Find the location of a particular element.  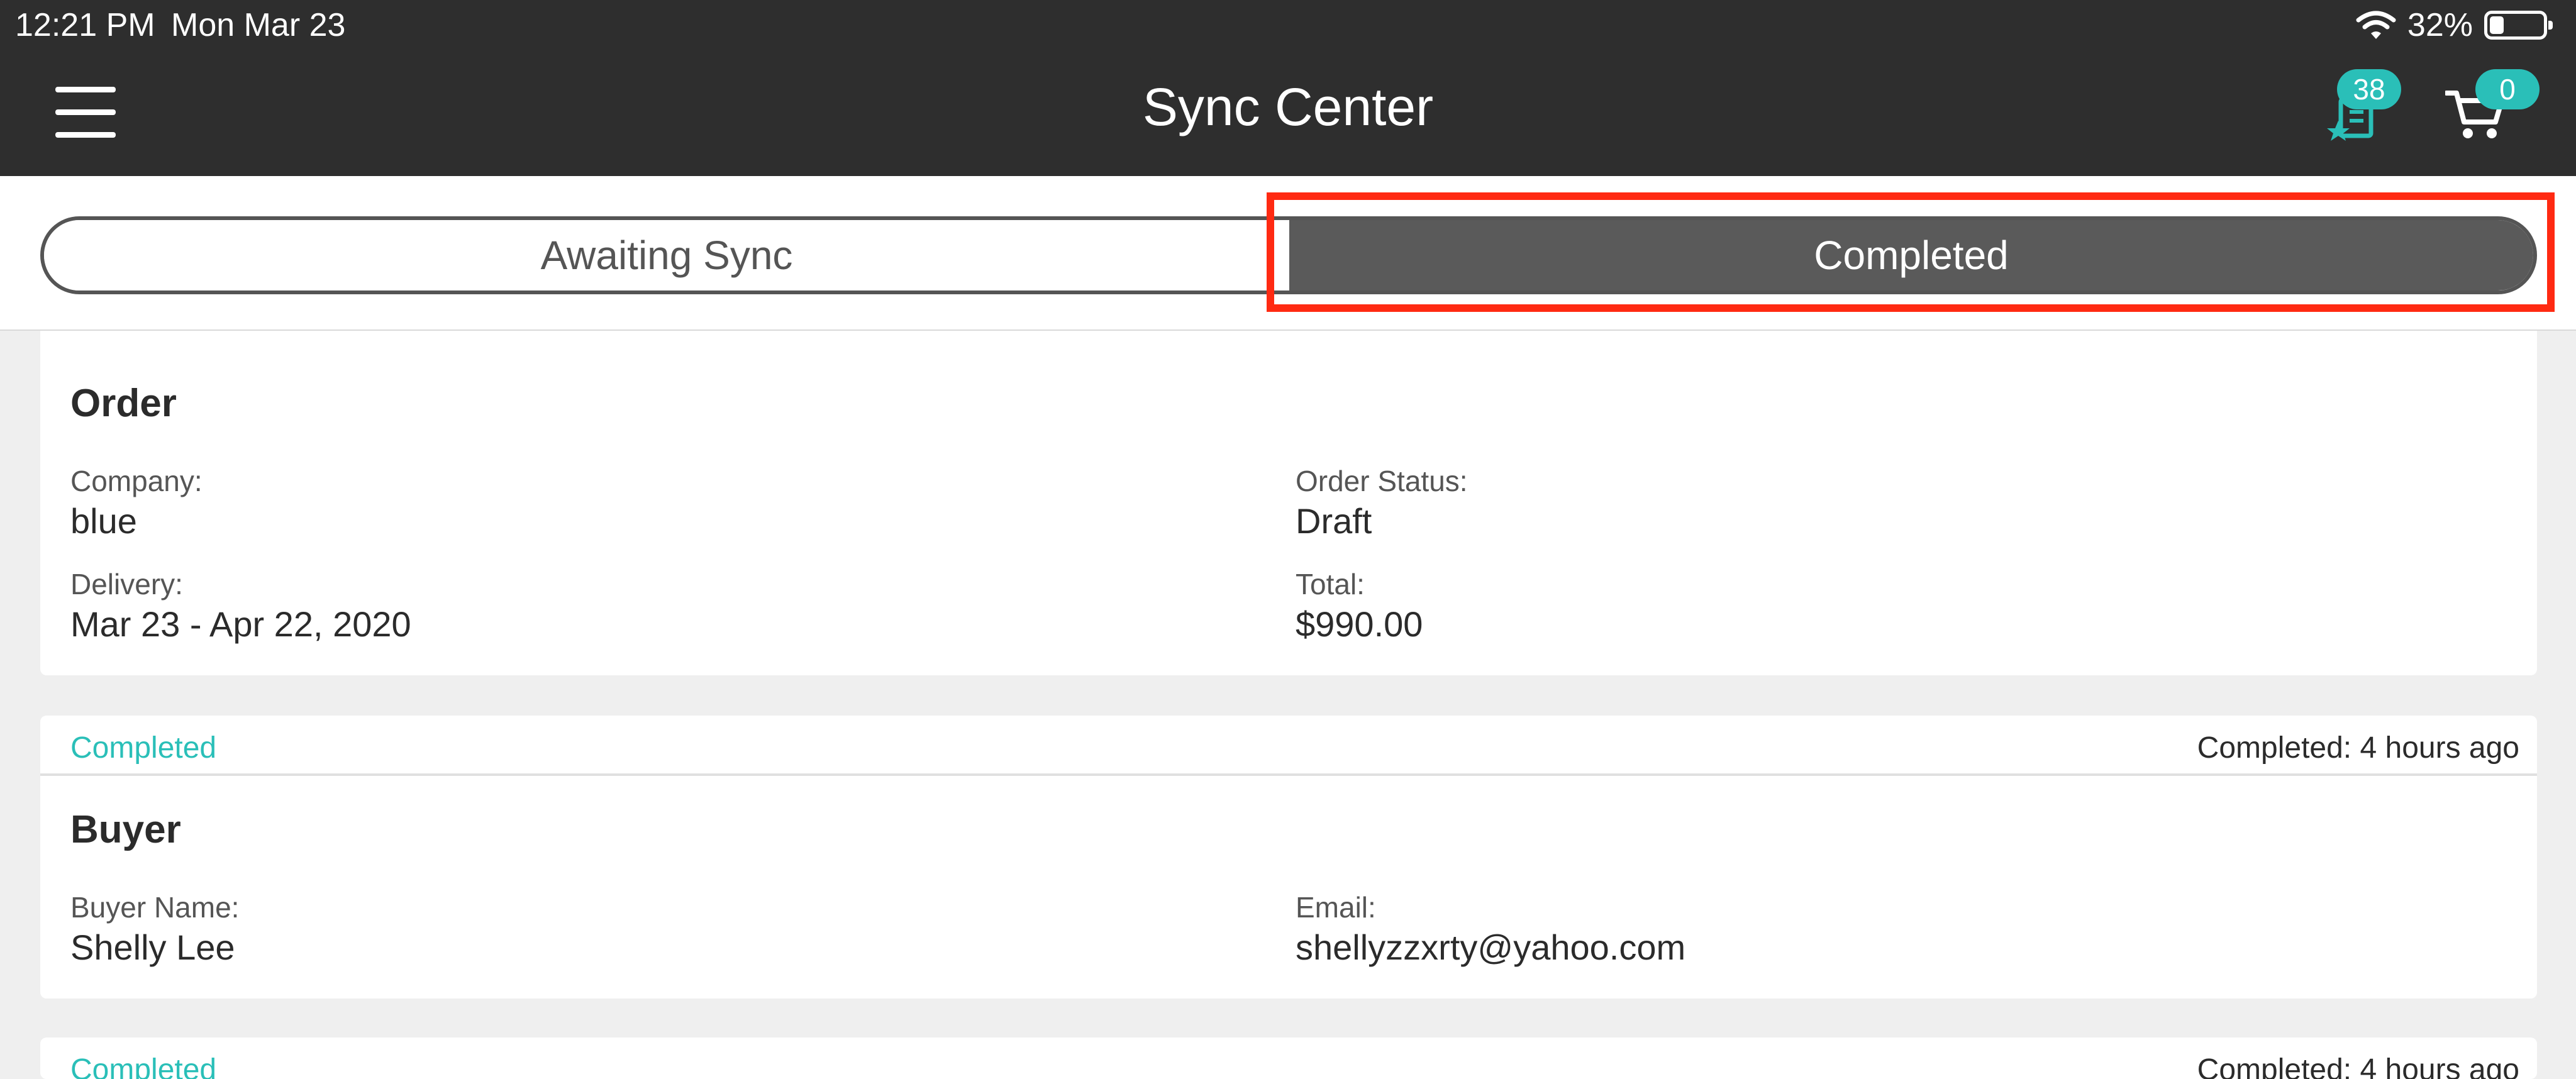

wishlist-count-badge: 38 is located at coordinates (2369, 89).